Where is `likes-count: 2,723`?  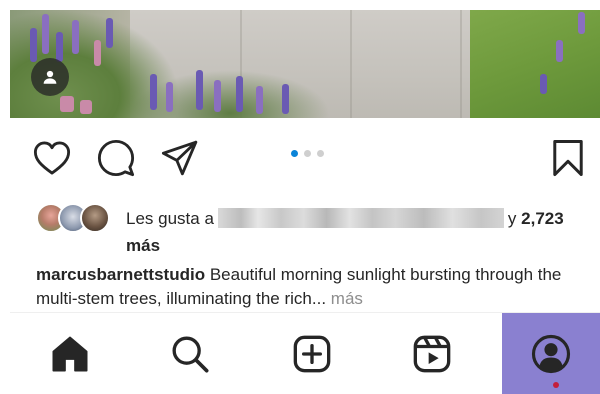
likes-count: 2,723 is located at coordinates (542, 218).